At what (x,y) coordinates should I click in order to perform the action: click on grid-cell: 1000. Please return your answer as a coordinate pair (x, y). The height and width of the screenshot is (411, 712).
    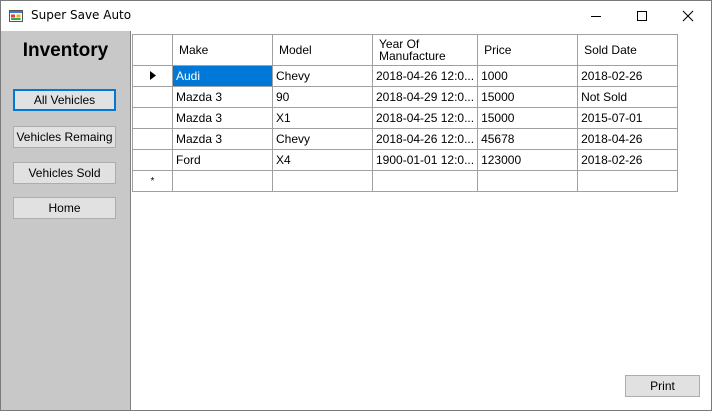
    Looking at the image, I should click on (528, 76).